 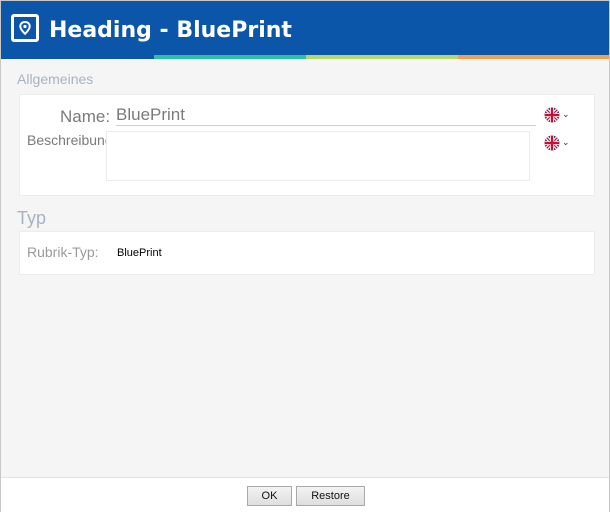 What do you see at coordinates (32, 218) in the screenshot?
I see `section-title-type: Typ` at bounding box center [32, 218].